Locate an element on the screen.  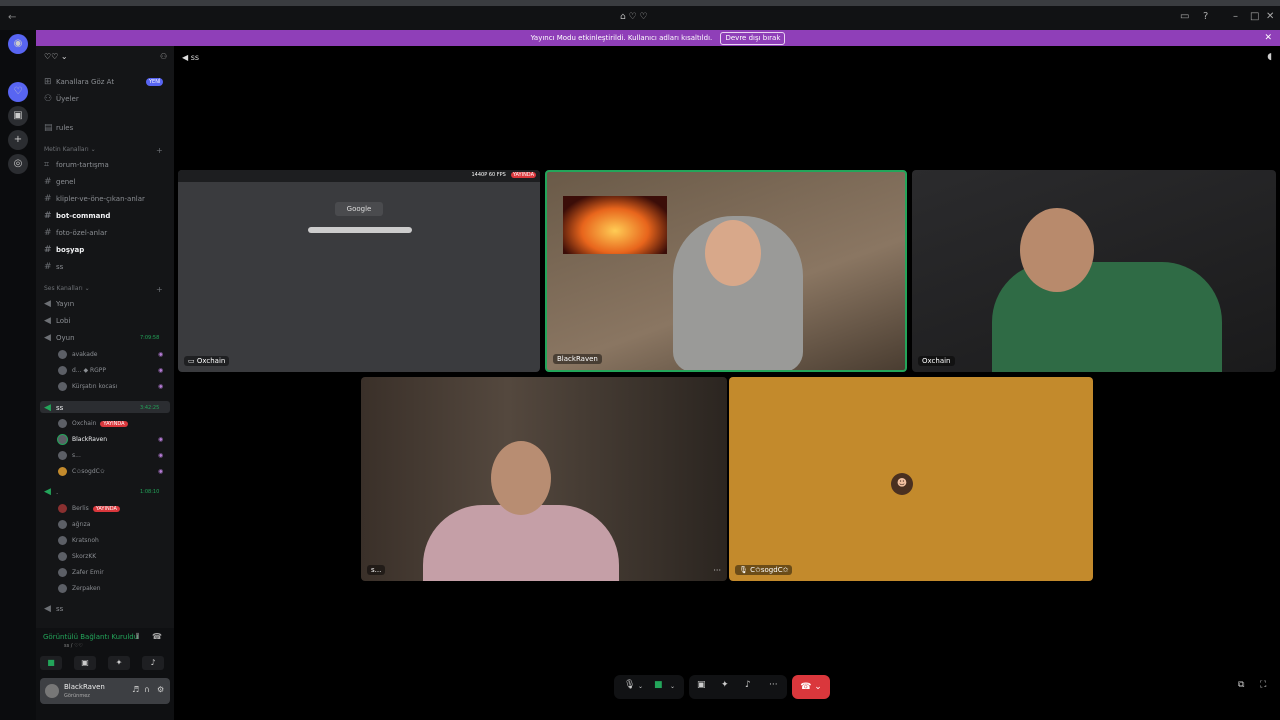
channel-genel: # genel is located at coordinates (59, 182).